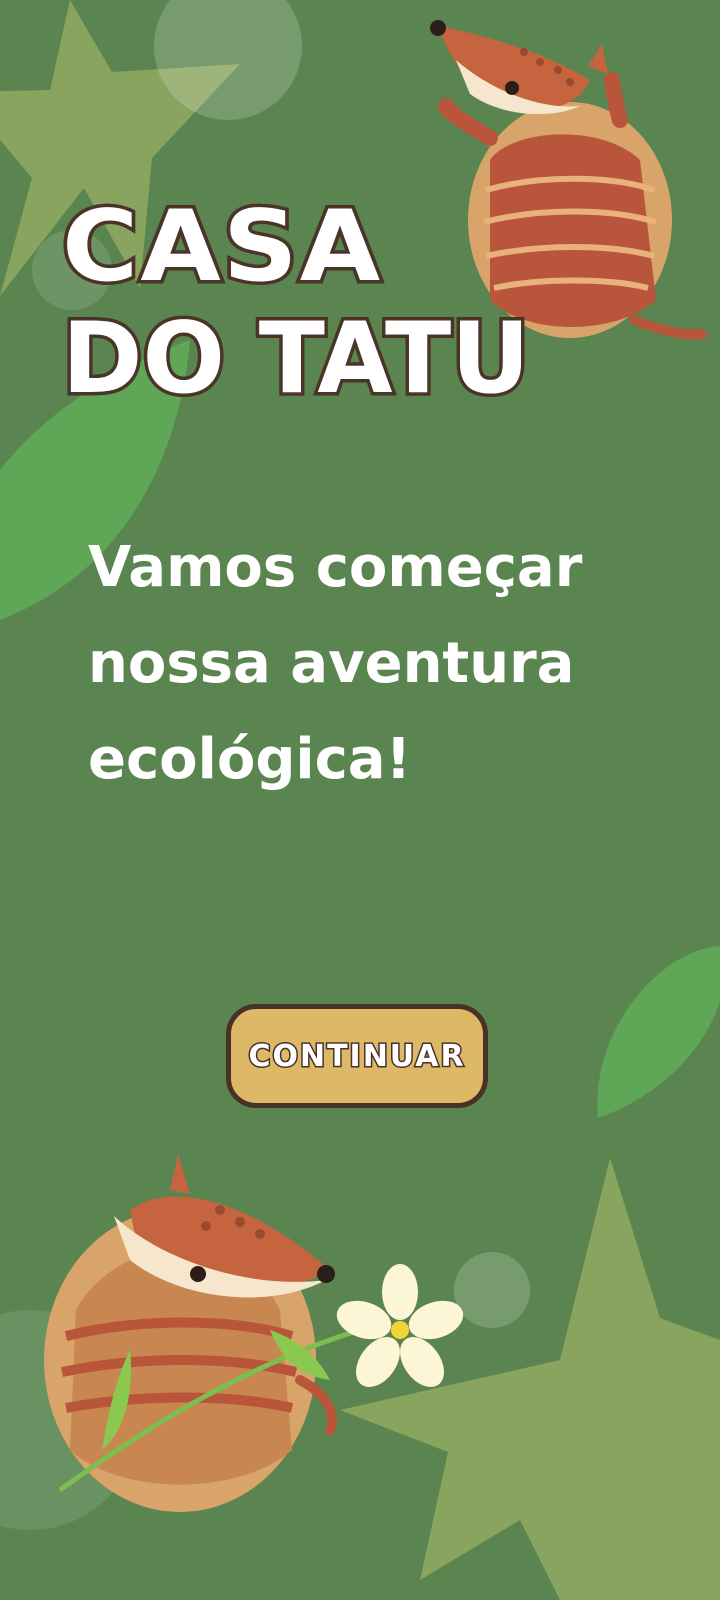  I want to click on flower-icon, so click(400, 1326).